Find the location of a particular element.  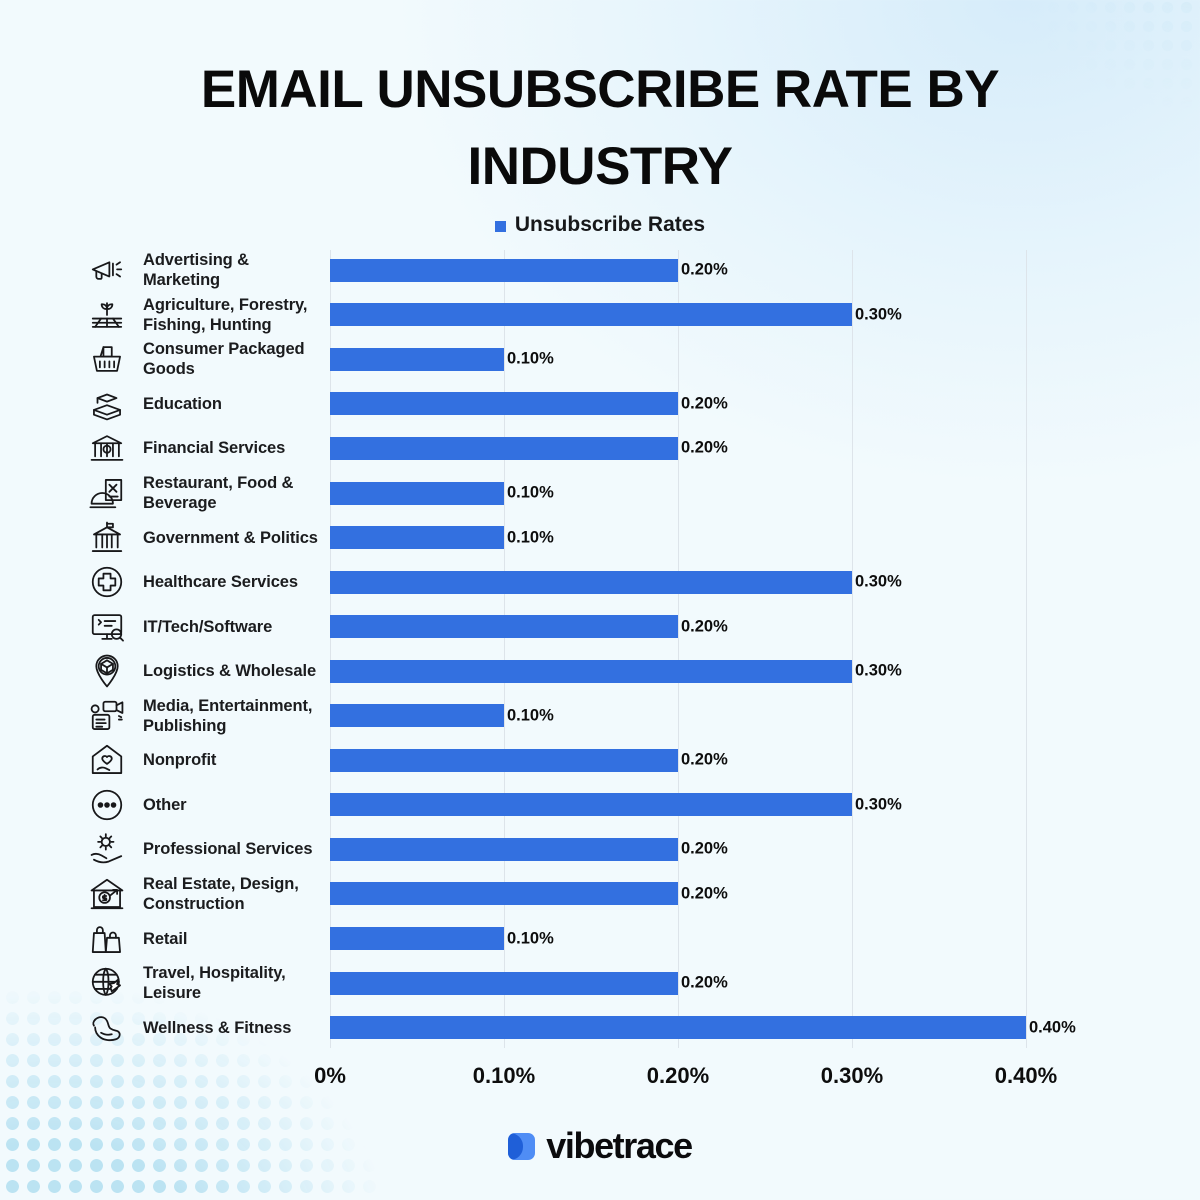

house-heart-hand-icon is located at coordinates (107, 760).